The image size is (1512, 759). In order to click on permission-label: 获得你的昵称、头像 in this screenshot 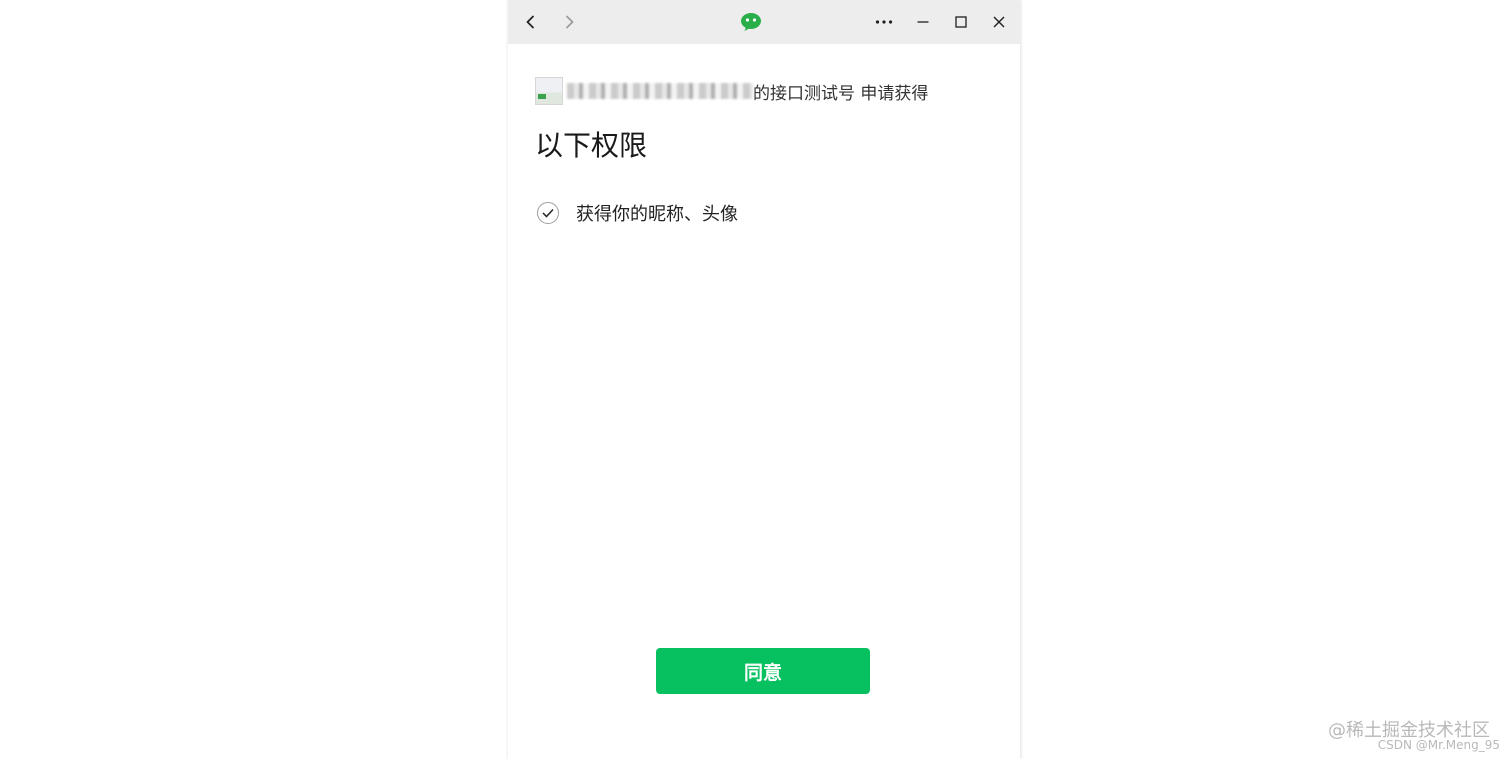, I will do `click(657, 214)`.